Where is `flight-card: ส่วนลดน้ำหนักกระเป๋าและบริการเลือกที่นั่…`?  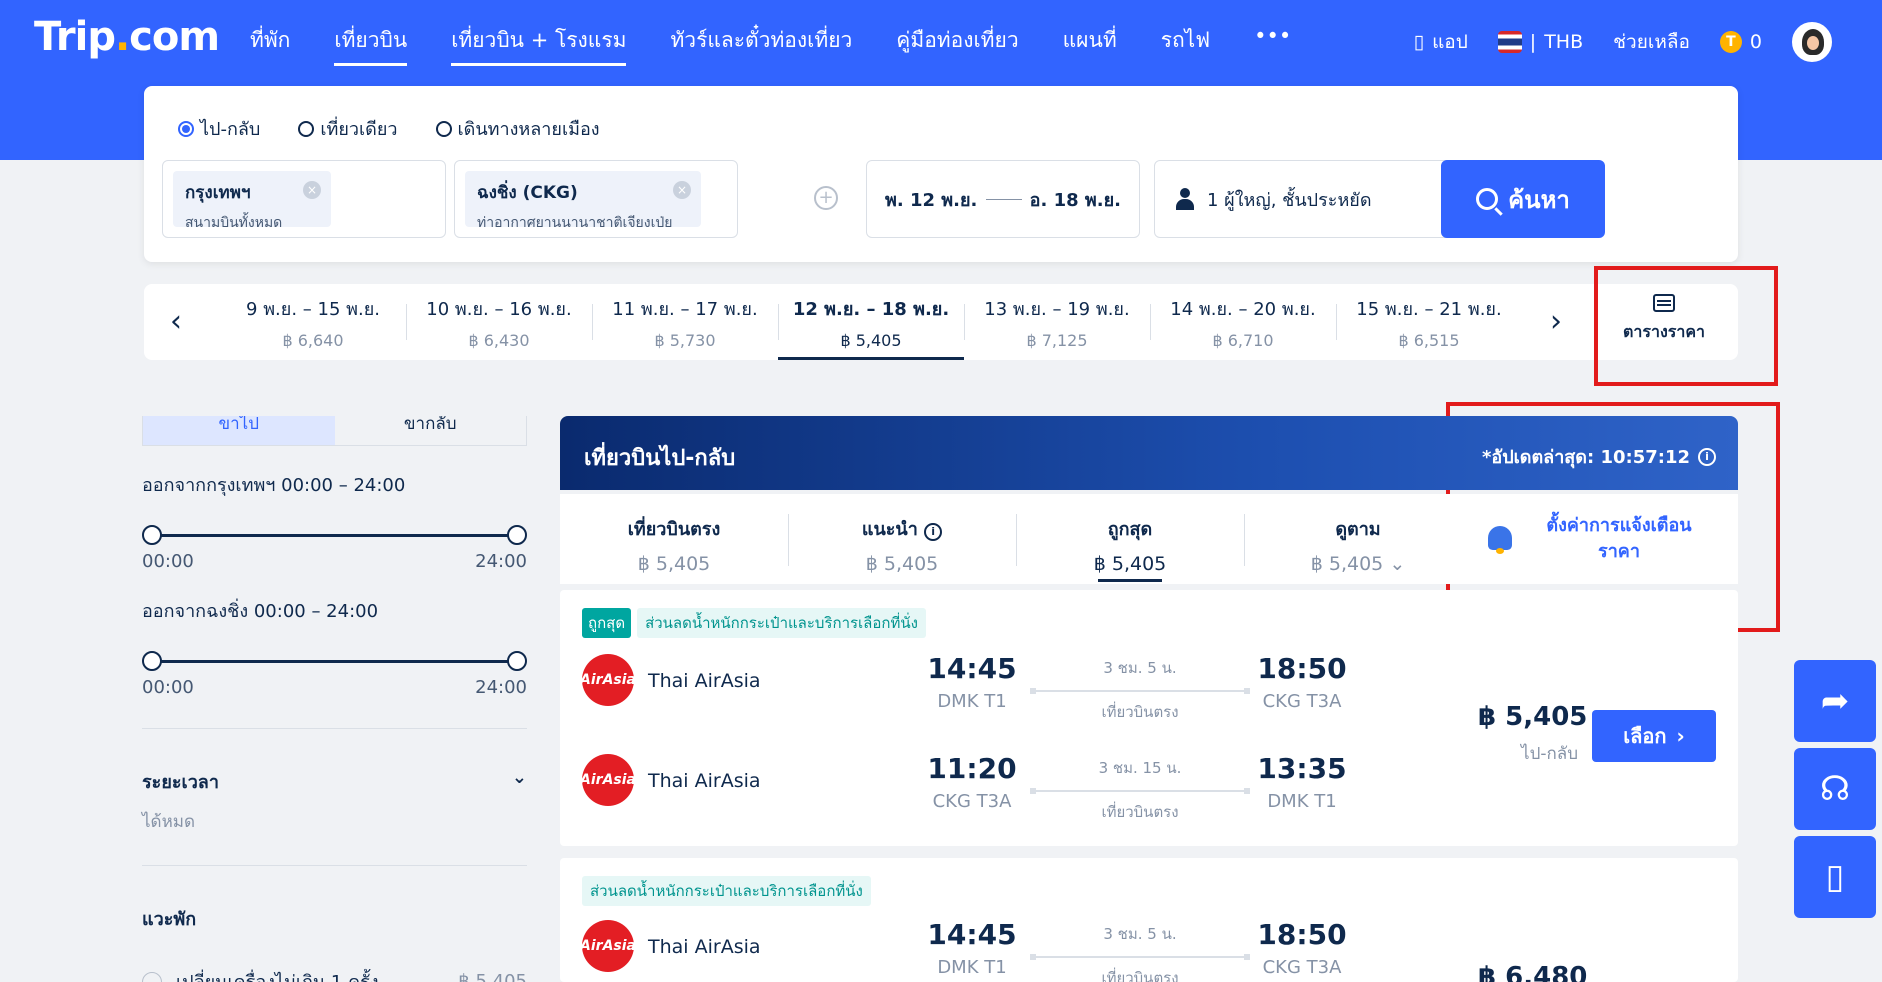
flight-card: ส่วนลดน้ำหนักกระเป๋าและบริการเลือกที่นั่… is located at coordinates (1149, 920).